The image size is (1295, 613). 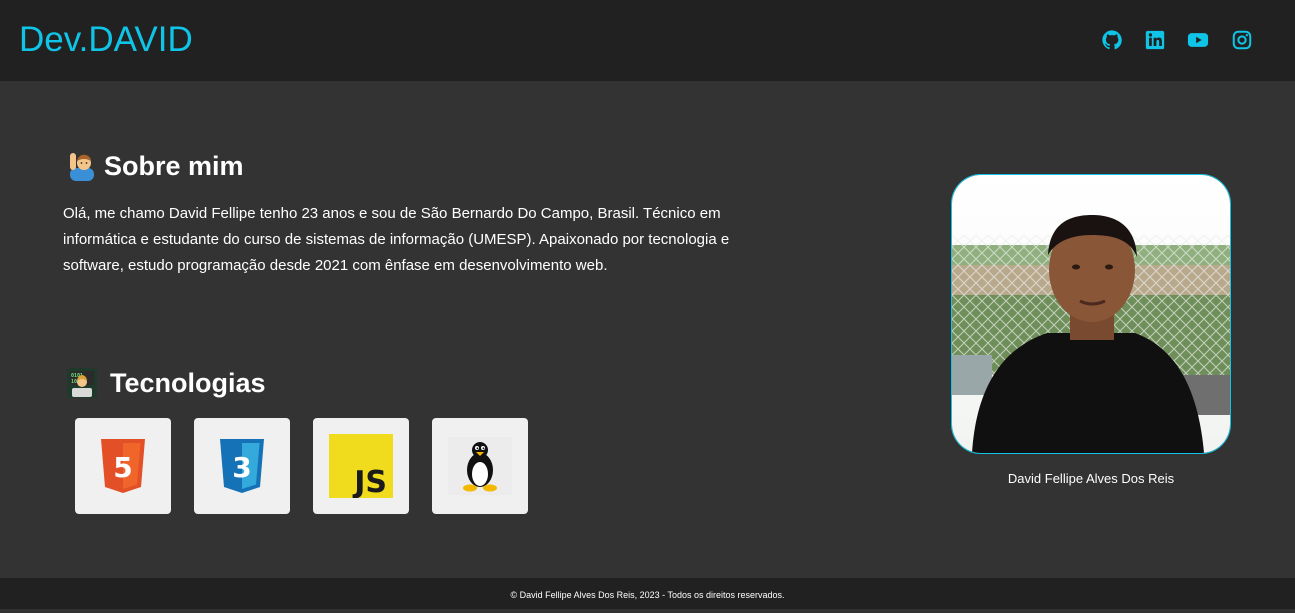 I want to click on youtube-icon, so click(x=1198, y=40).